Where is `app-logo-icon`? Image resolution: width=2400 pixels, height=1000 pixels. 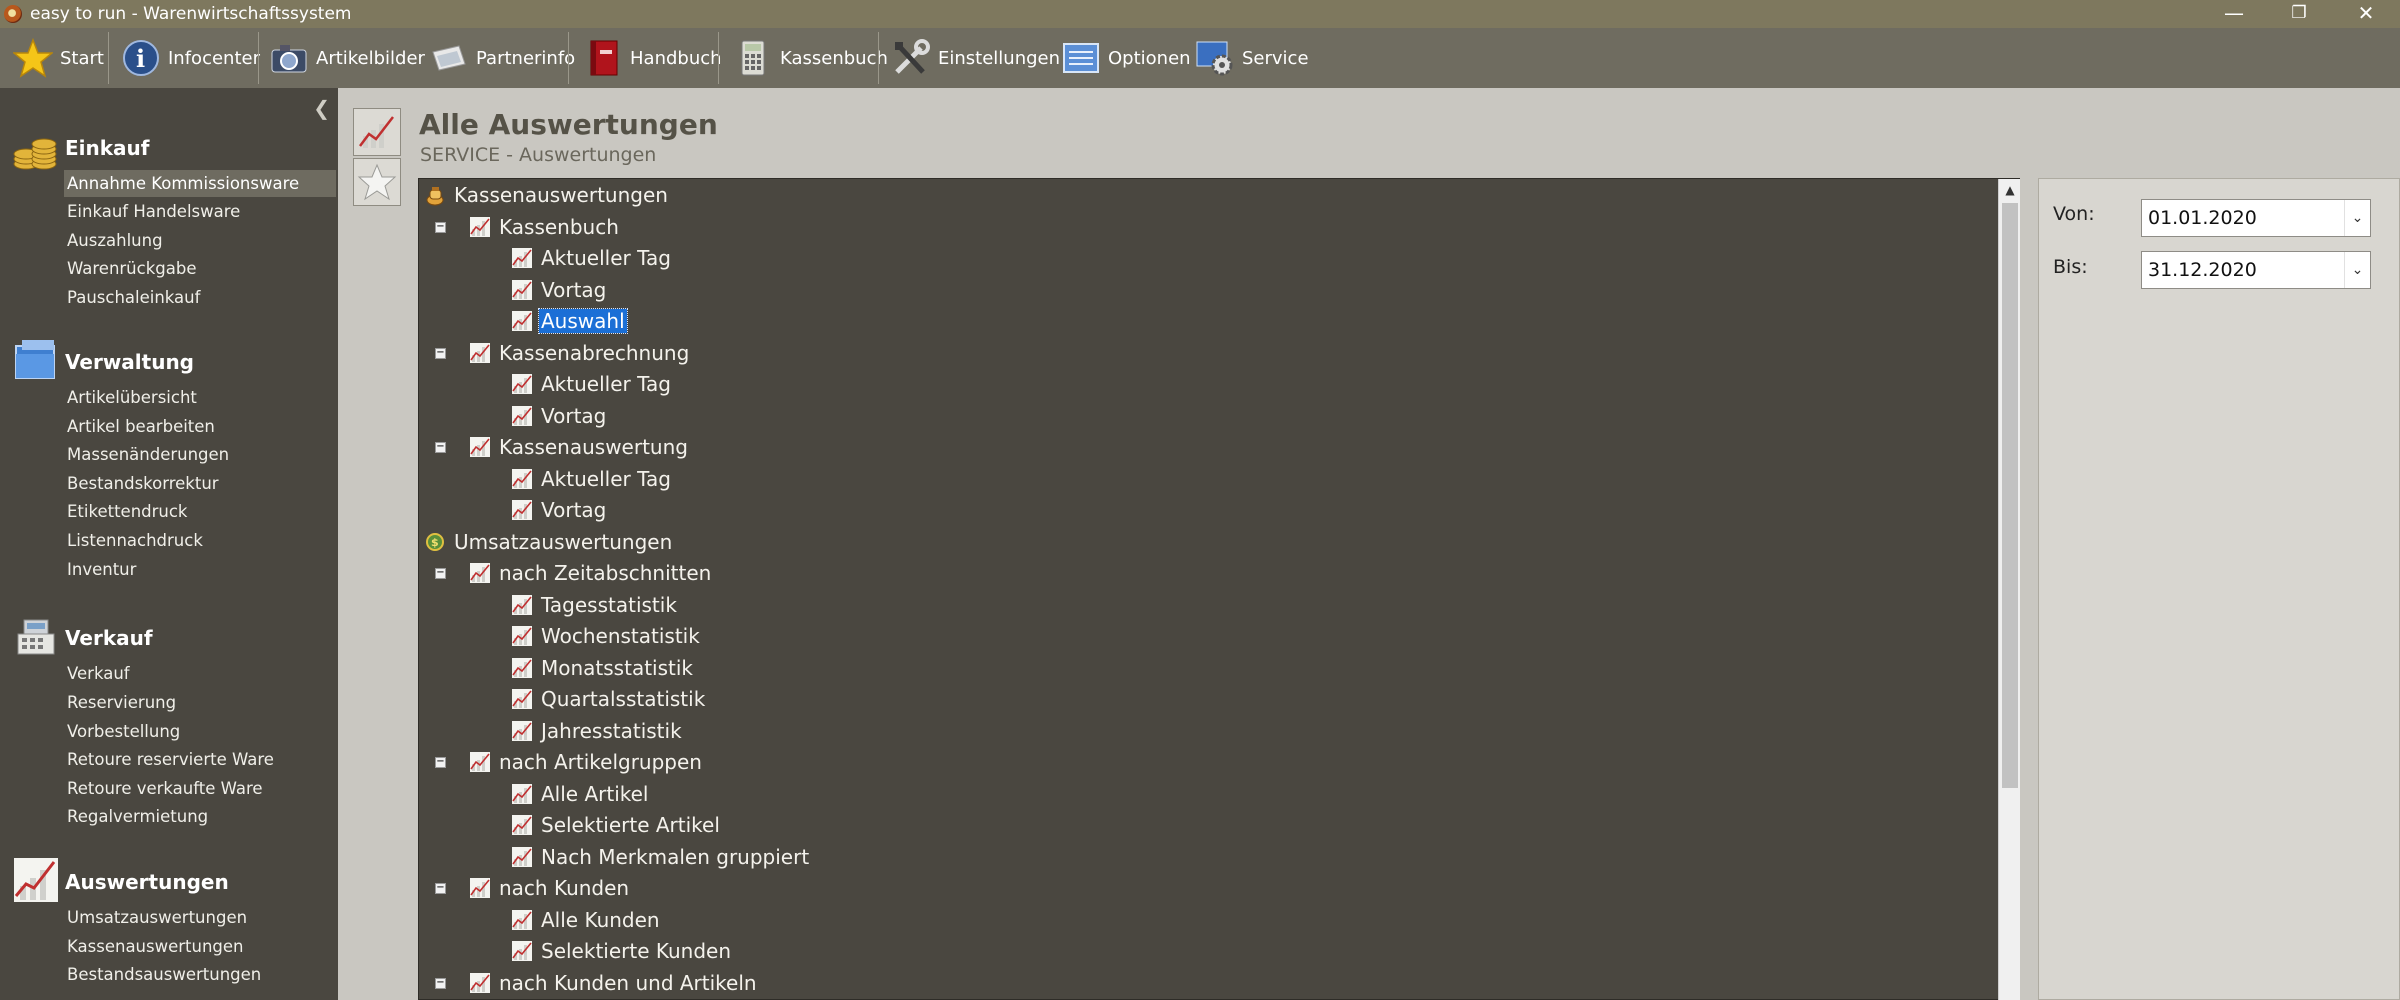
app-logo-icon is located at coordinates (13, 14).